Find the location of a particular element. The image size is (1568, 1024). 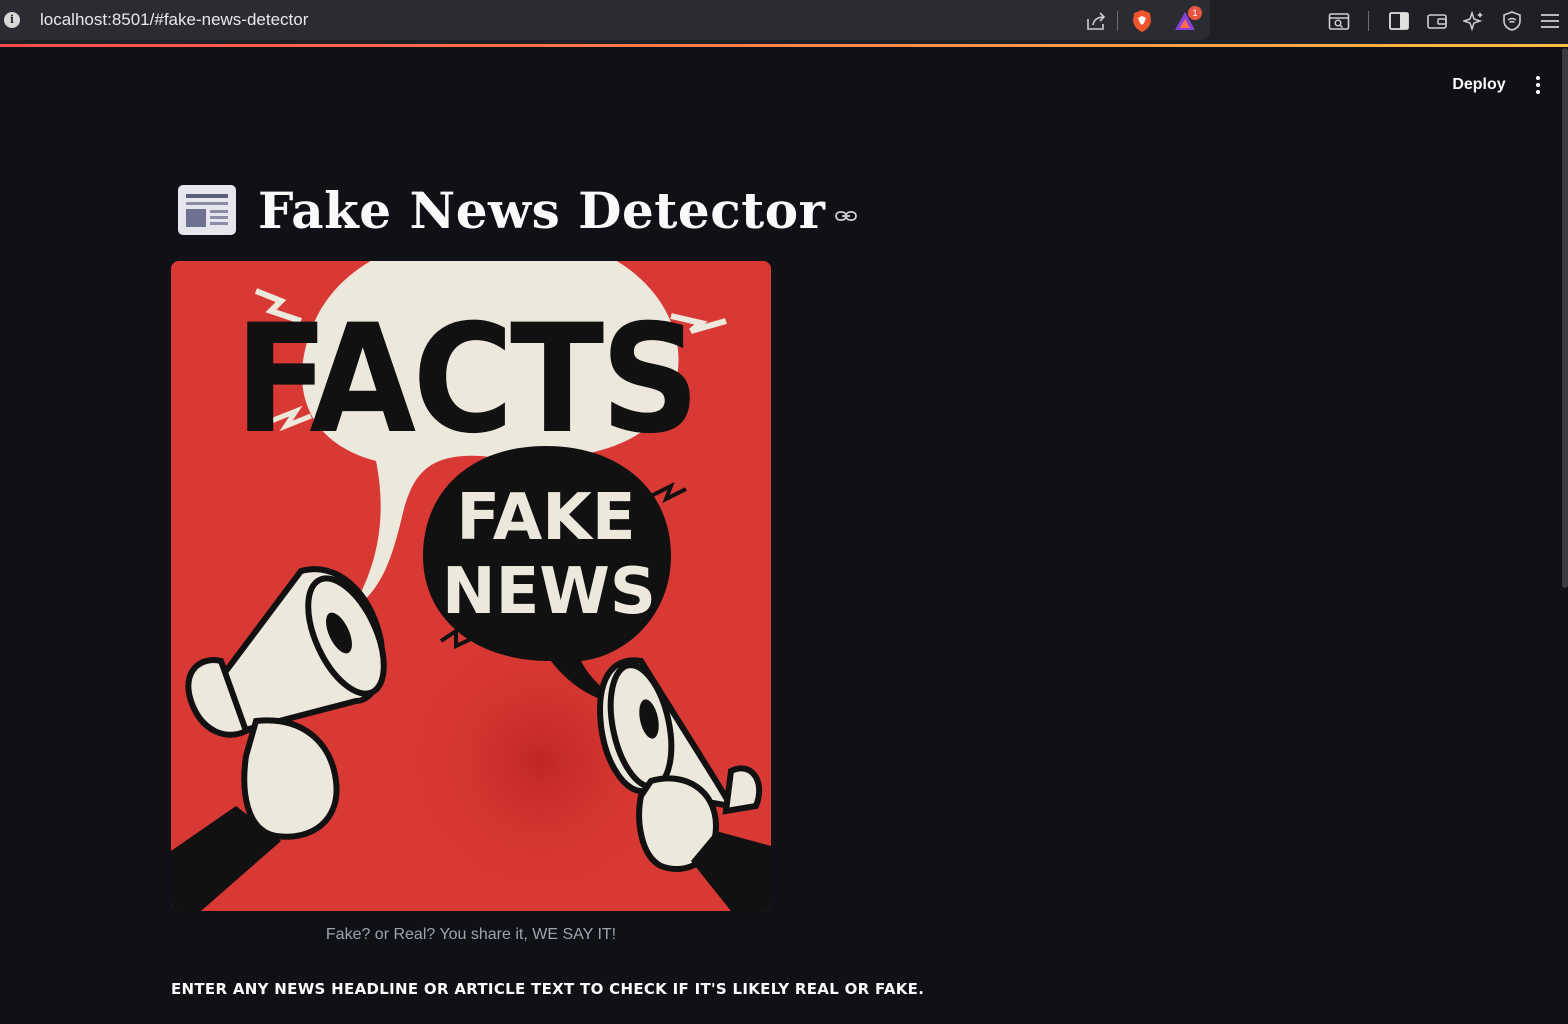

url-text: localhost:8501/#fake-news-detector is located at coordinates (174, 20).